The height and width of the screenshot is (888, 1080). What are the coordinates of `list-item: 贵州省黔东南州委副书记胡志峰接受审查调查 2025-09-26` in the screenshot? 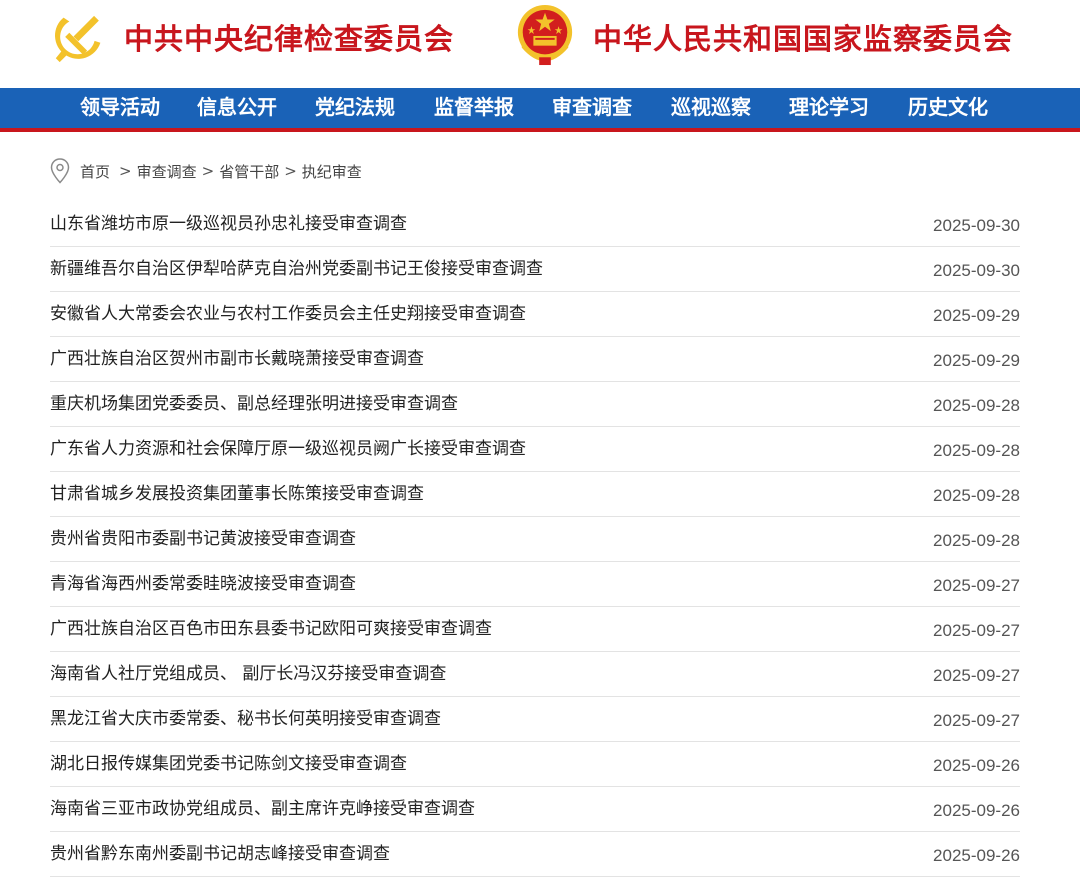 It's located at (535, 854).